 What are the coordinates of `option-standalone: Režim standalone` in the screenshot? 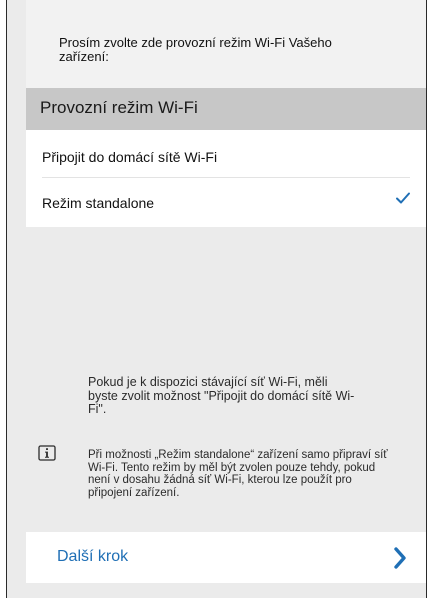 It's located at (226, 202).